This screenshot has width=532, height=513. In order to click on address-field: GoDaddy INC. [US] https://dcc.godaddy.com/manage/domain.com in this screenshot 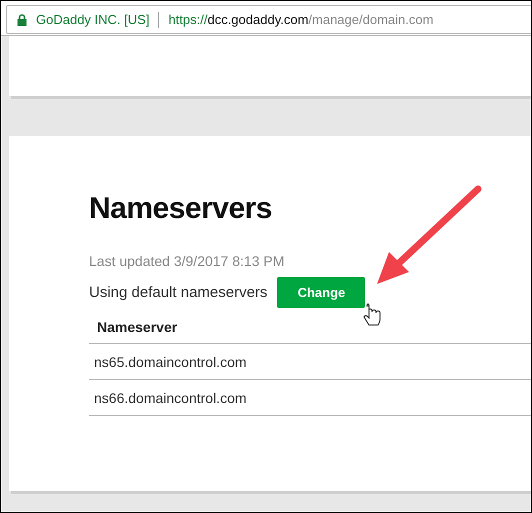, I will do `click(268, 19)`.